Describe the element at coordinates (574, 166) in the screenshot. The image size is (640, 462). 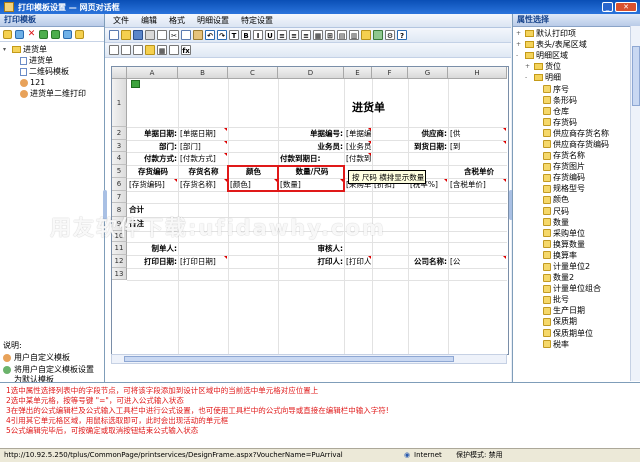
I see `property-tree-item: 存货图片` at that location.